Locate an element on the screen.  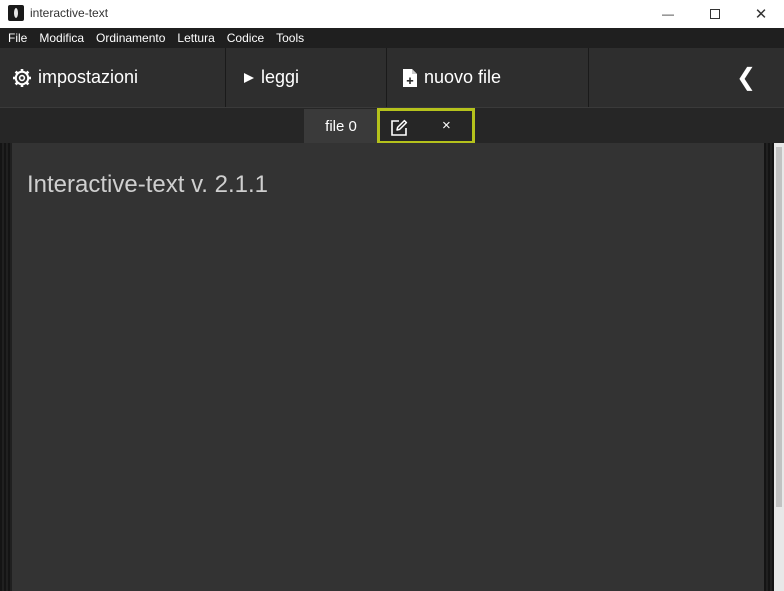
settings-button: impostazioni is located at coordinates (75, 77).